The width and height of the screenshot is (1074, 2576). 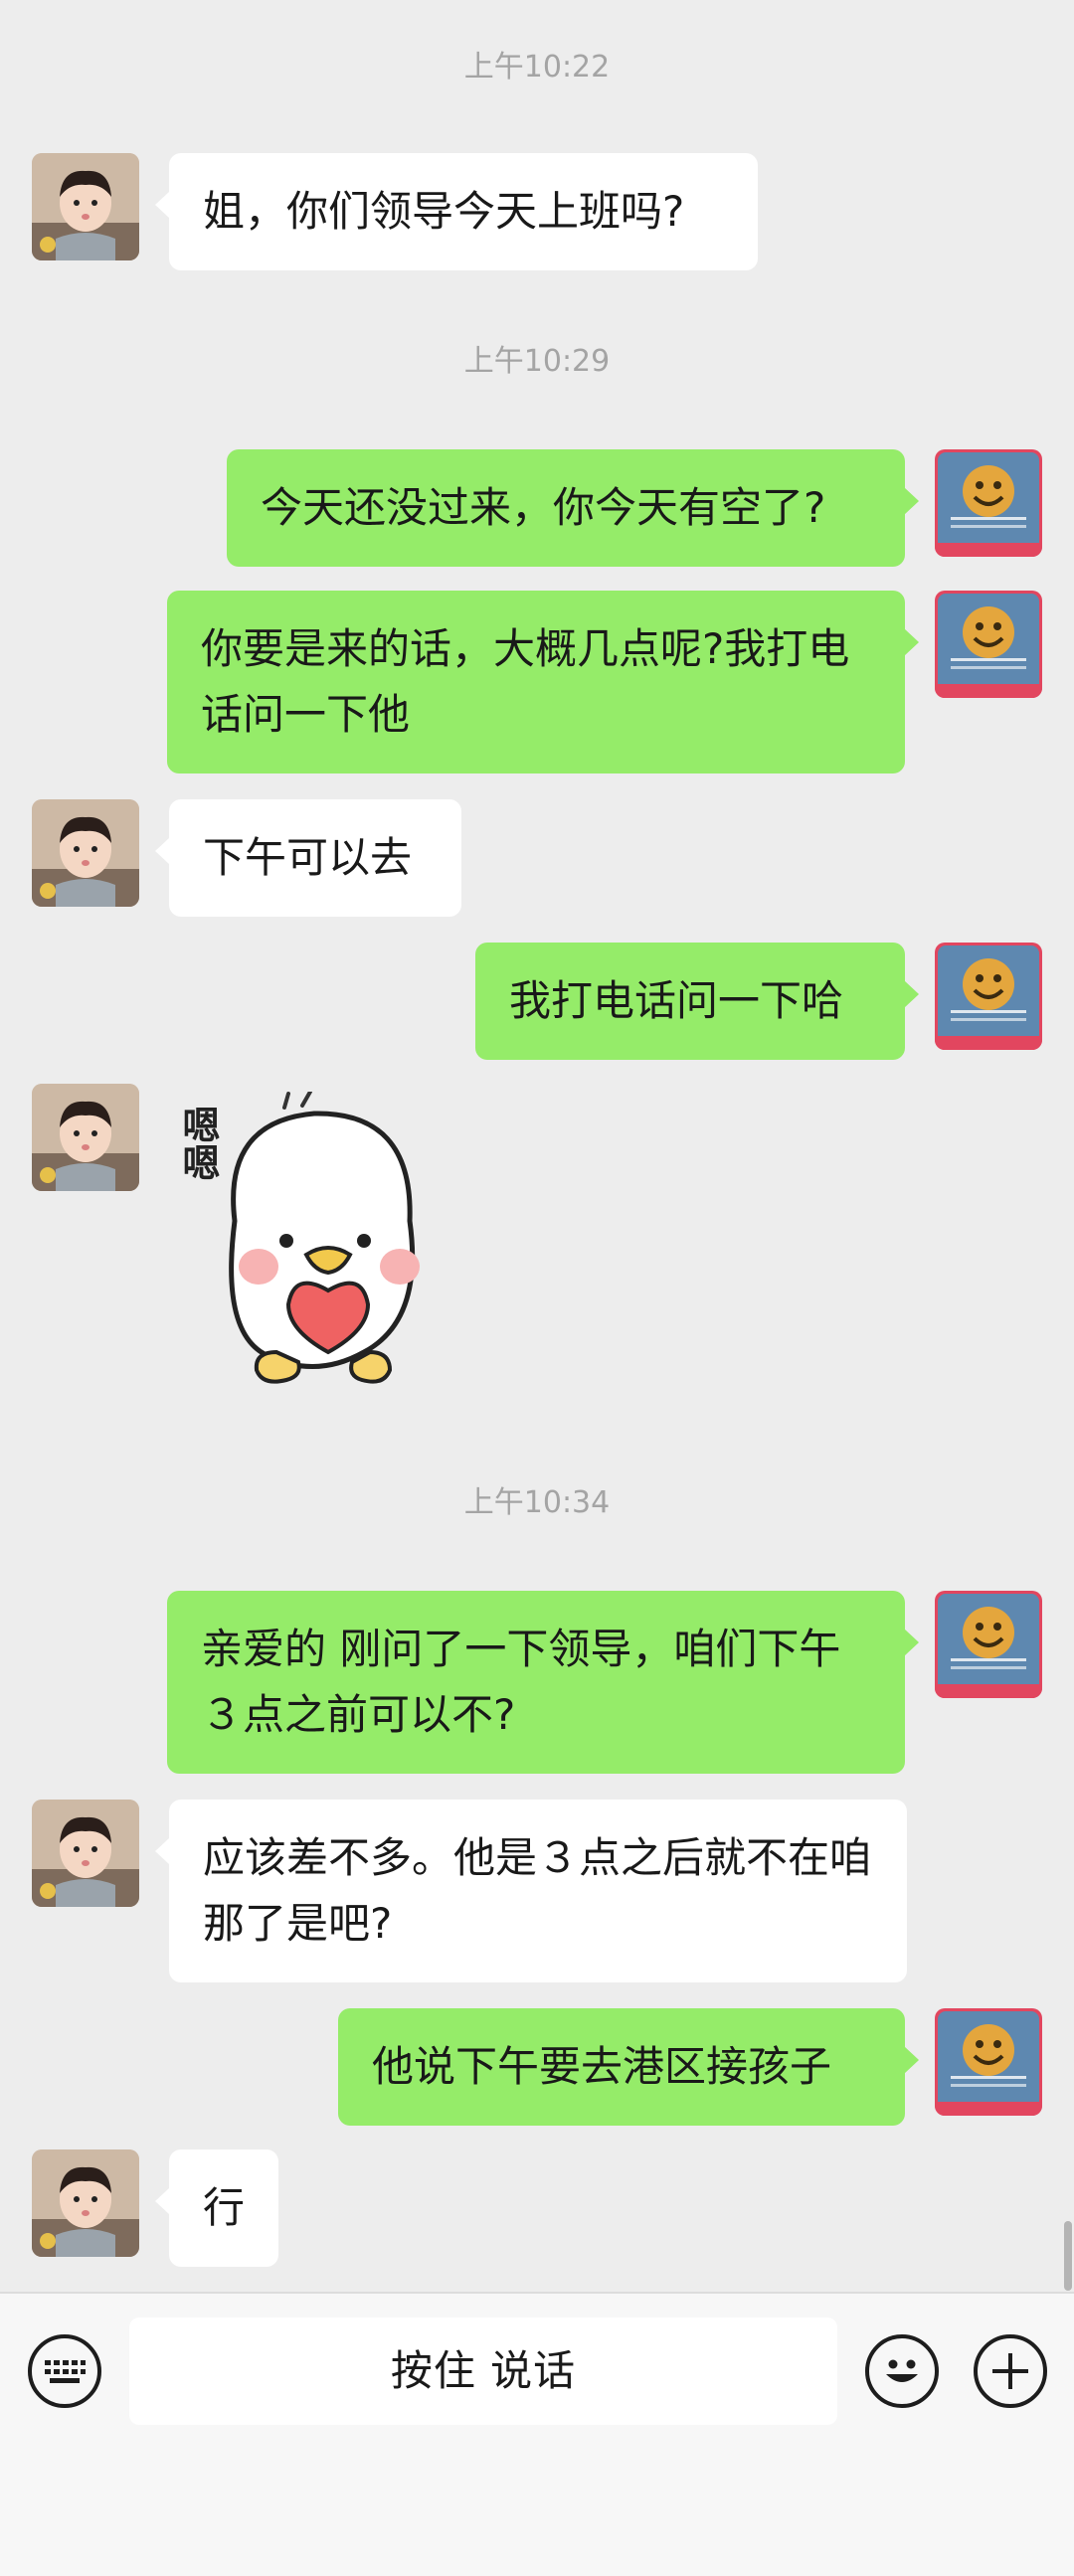 I want to click on message-bubble-sent: 你要是来的话，大概几点呢?我打电话问一下他, so click(x=543, y=682).